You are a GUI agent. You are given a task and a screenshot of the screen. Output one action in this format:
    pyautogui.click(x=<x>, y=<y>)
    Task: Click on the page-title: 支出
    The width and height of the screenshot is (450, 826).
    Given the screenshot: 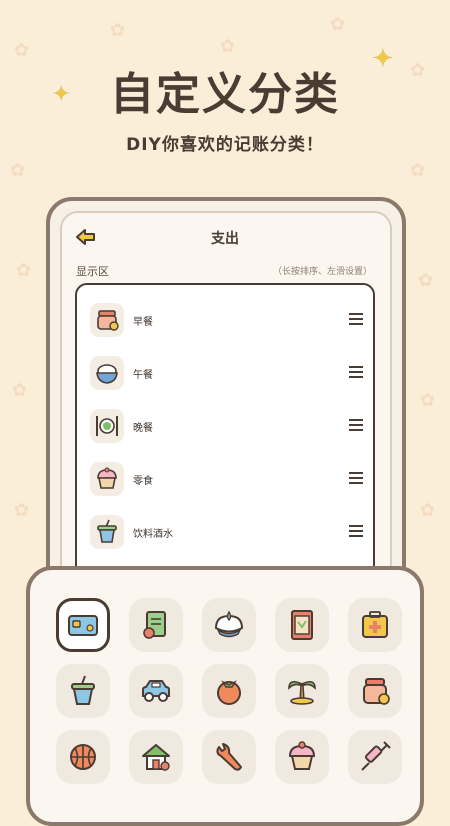 What is the action you would take?
    pyautogui.click(x=225, y=239)
    